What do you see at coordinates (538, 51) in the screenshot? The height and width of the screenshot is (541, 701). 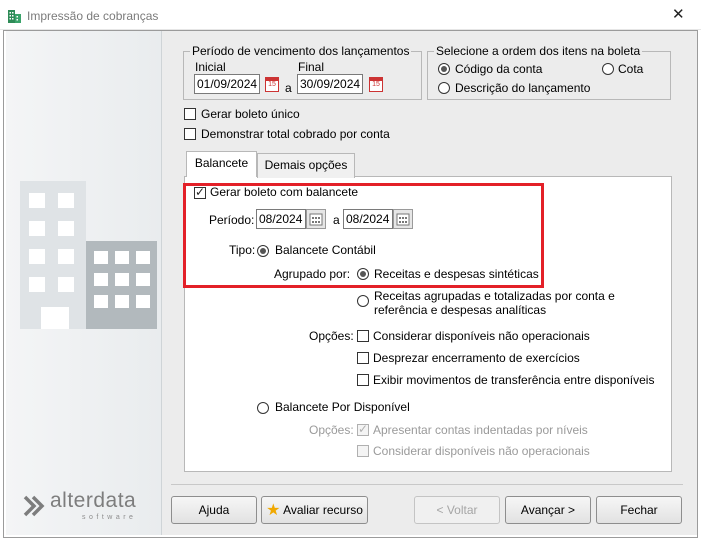 I see `order-legend: Selecione a ordem dos itens na boleta` at bounding box center [538, 51].